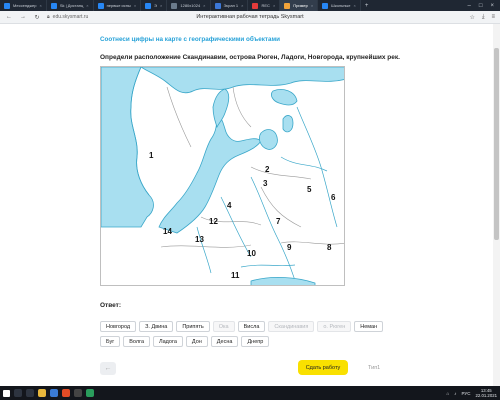 The height and width of the screenshot is (400, 500). I want to click on sea-north, so click(242, 80).